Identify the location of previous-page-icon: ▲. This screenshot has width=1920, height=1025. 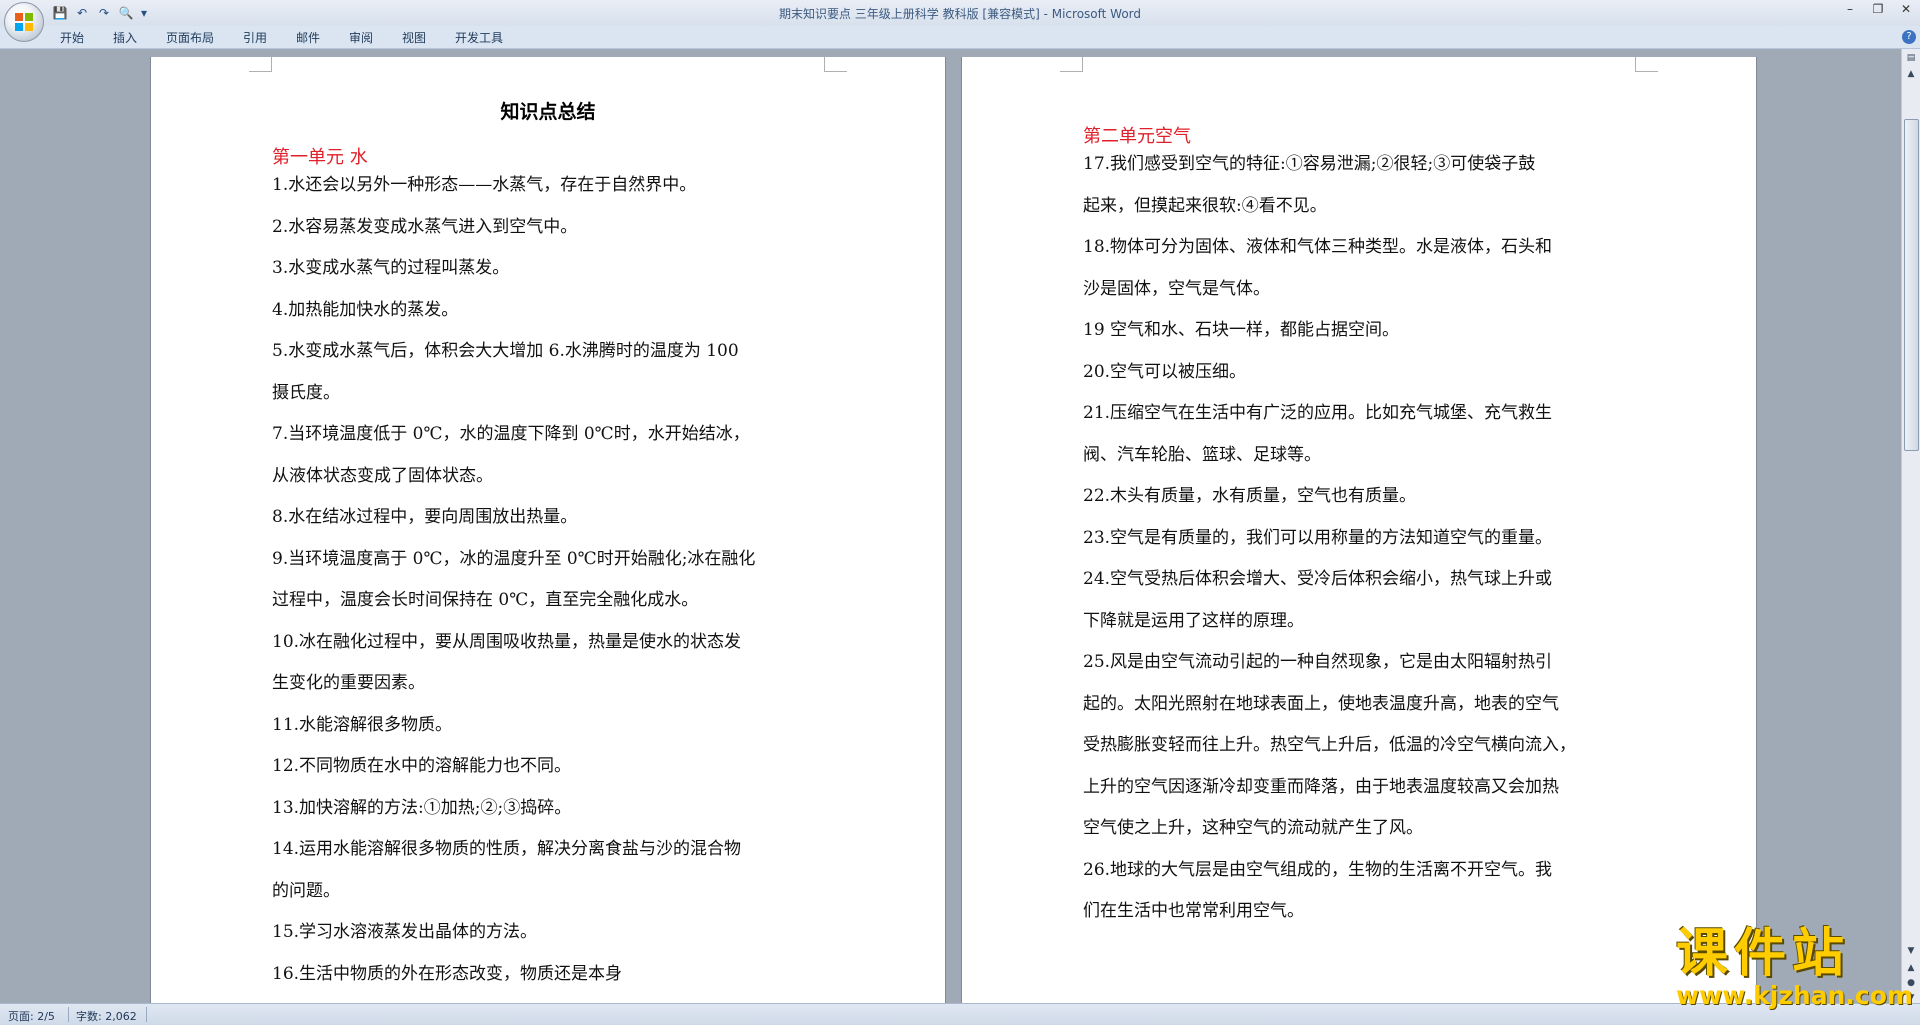
(1911, 968).